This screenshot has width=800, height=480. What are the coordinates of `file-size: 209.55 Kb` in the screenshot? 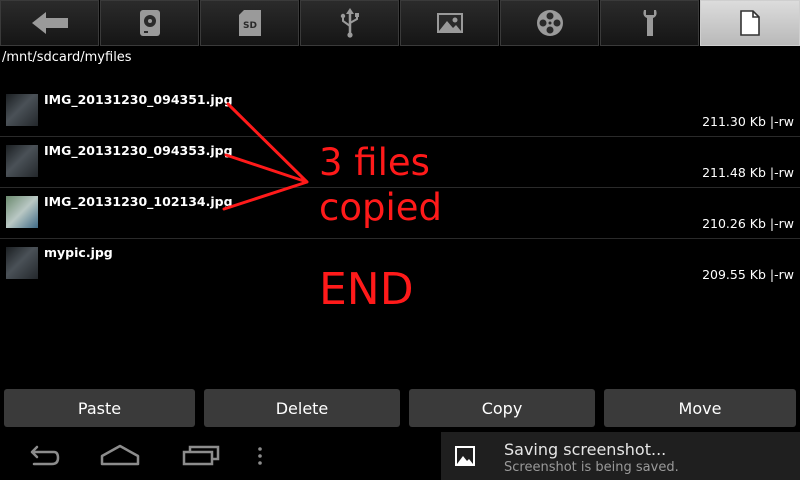 It's located at (734, 274).